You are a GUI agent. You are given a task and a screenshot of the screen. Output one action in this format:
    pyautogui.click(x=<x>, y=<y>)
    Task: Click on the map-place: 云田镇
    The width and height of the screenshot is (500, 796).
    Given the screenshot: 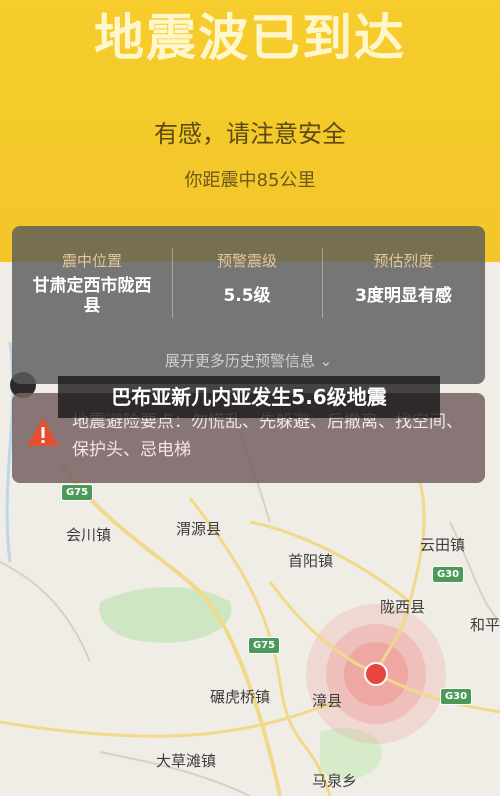 What is the action you would take?
    pyautogui.click(x=443, y=545)
    